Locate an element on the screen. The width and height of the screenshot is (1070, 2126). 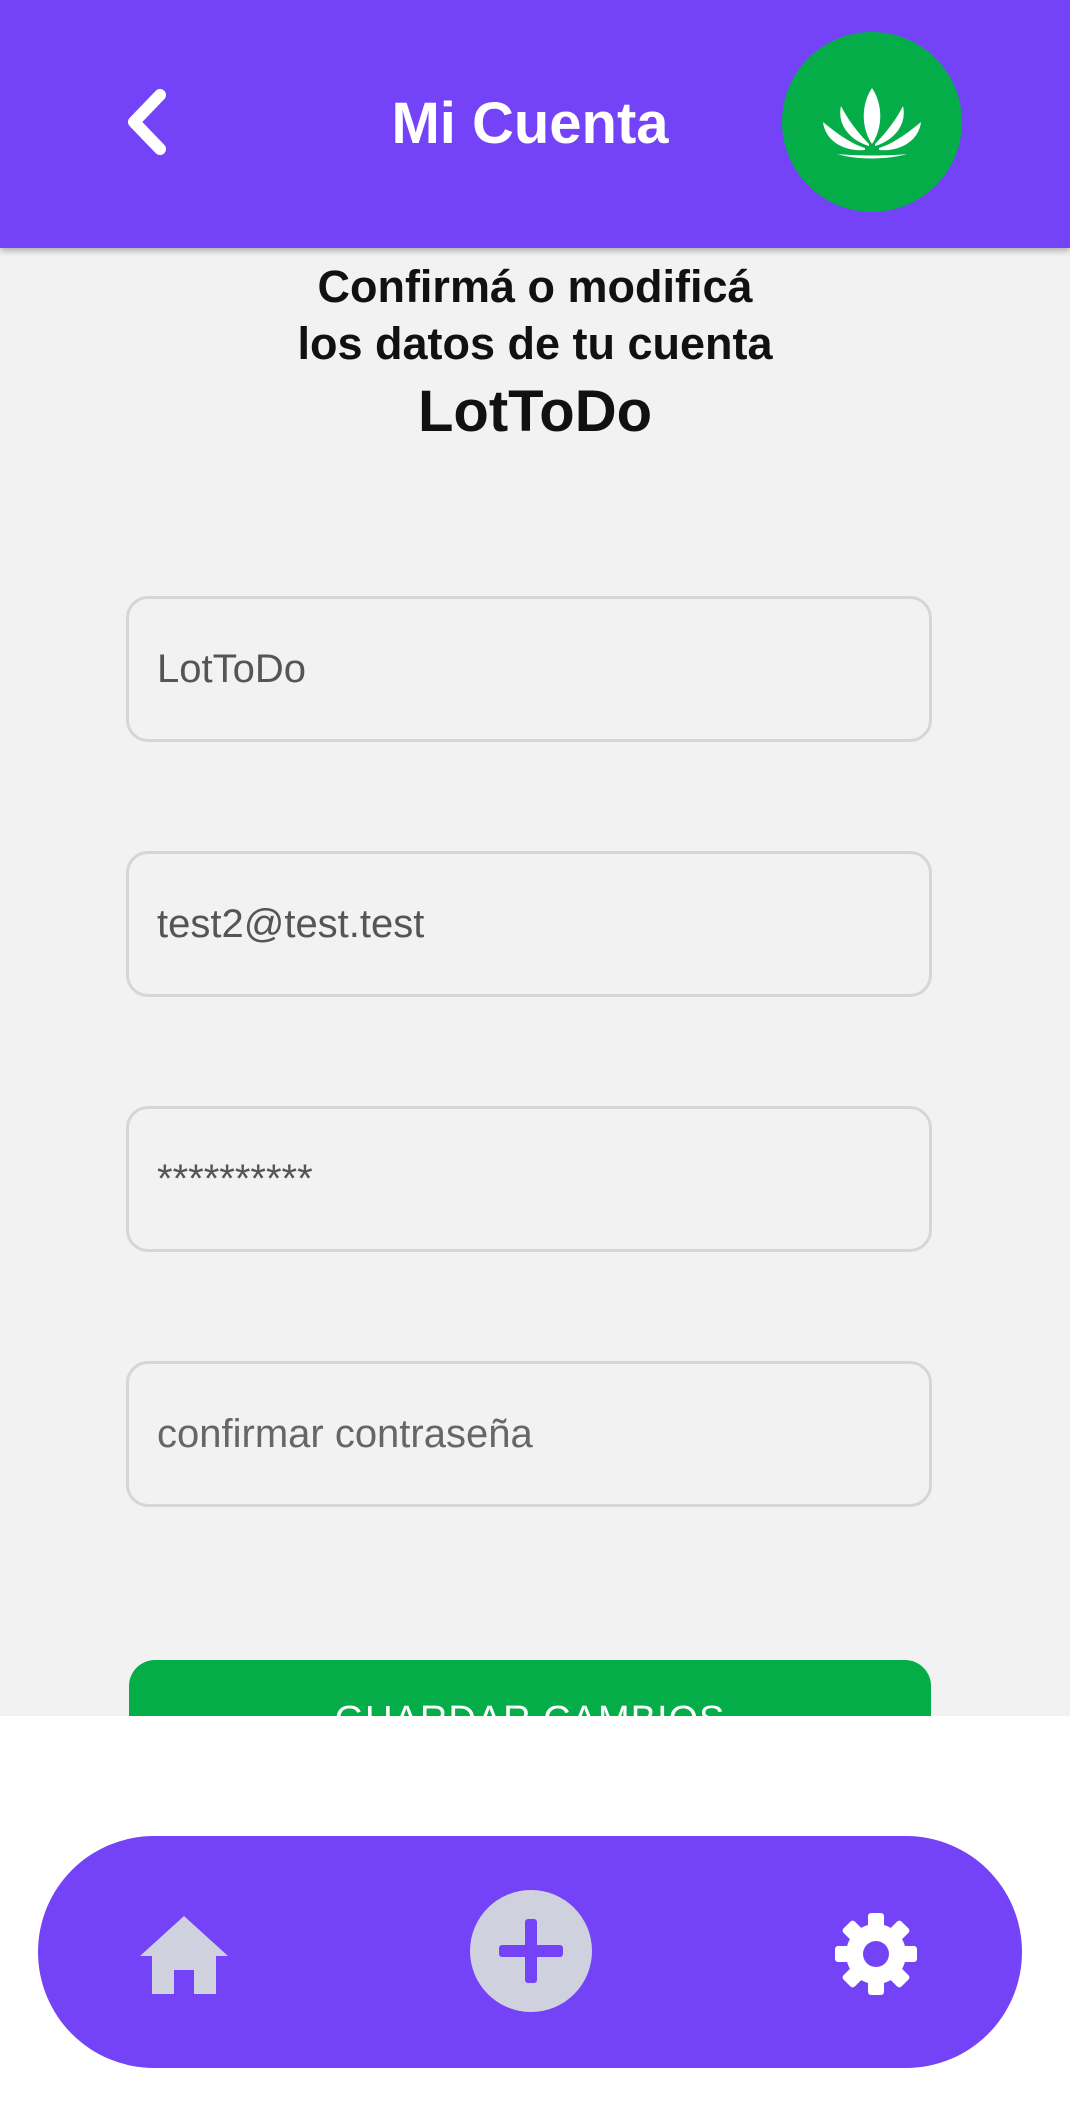
username-field is located at coordinates (529, 669).